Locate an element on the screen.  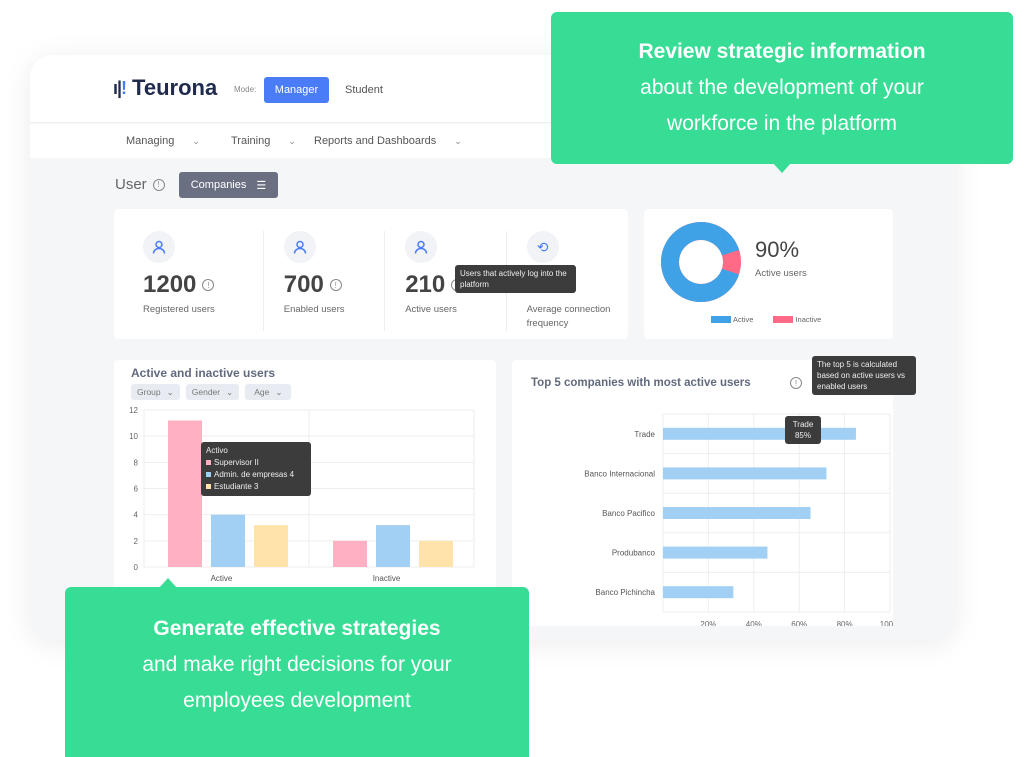
chart-title: Top 5 companies with most active users is located at coordinates (641, 383).